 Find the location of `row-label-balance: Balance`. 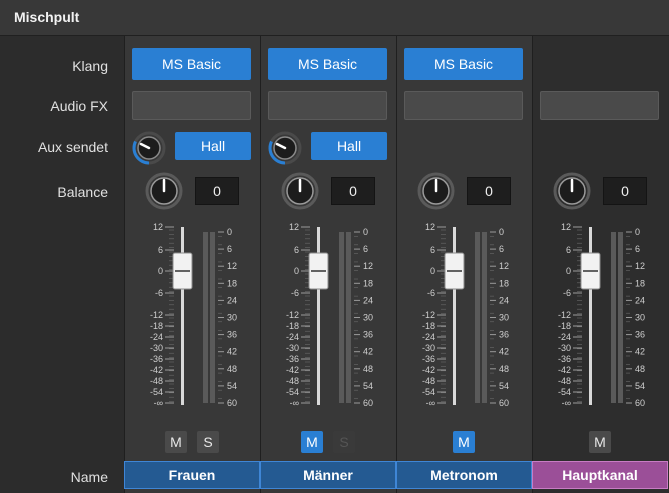

row-label-balance: Balance is located at coordinates (82, 192).